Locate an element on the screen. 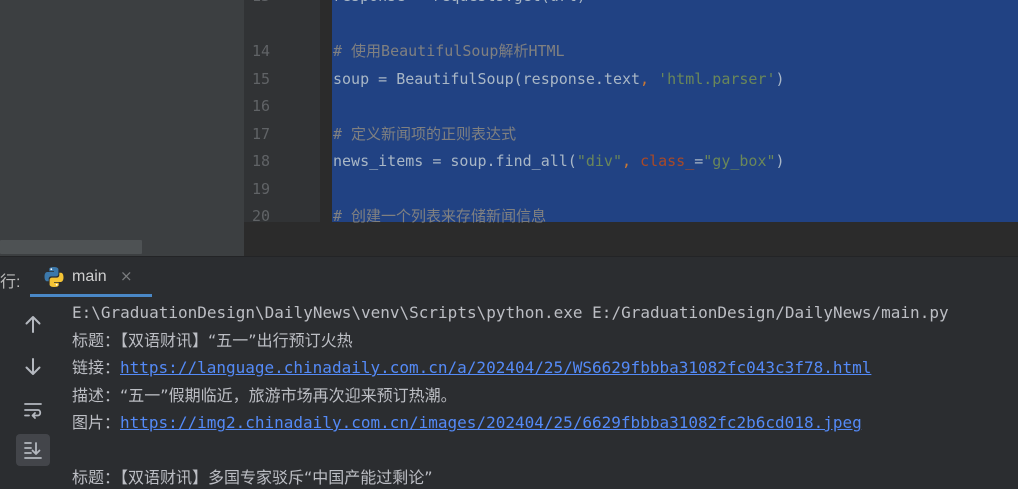 The height and width of the screenshot is (489, 1018). soft-wrap-icon is located at coordinates (33, 411).